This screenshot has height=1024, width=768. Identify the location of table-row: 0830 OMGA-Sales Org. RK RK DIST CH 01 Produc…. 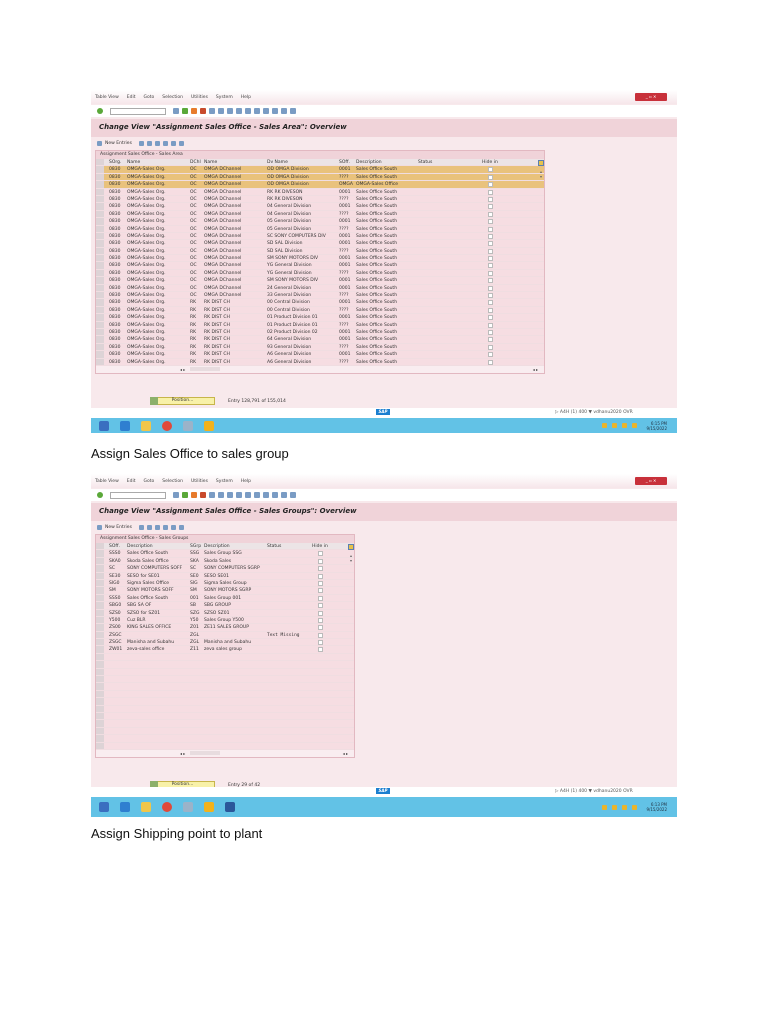
(320, 325).